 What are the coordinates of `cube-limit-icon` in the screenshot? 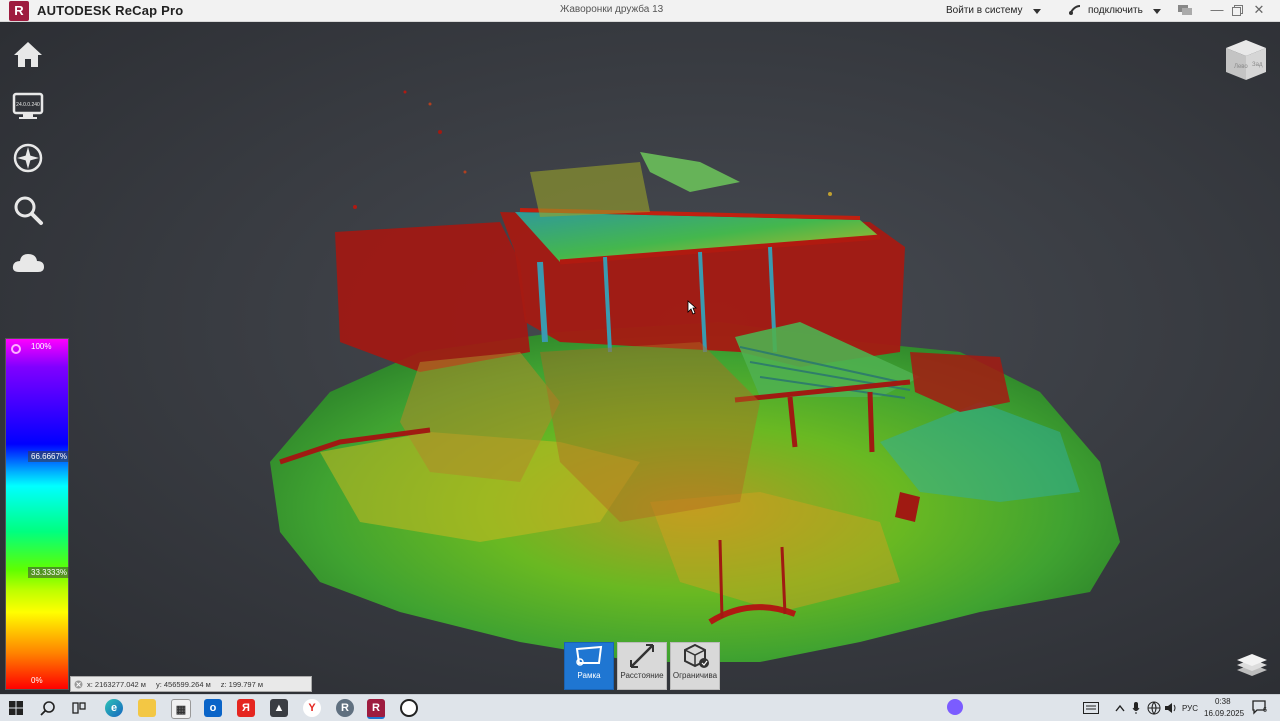 It's located at (696, 655).